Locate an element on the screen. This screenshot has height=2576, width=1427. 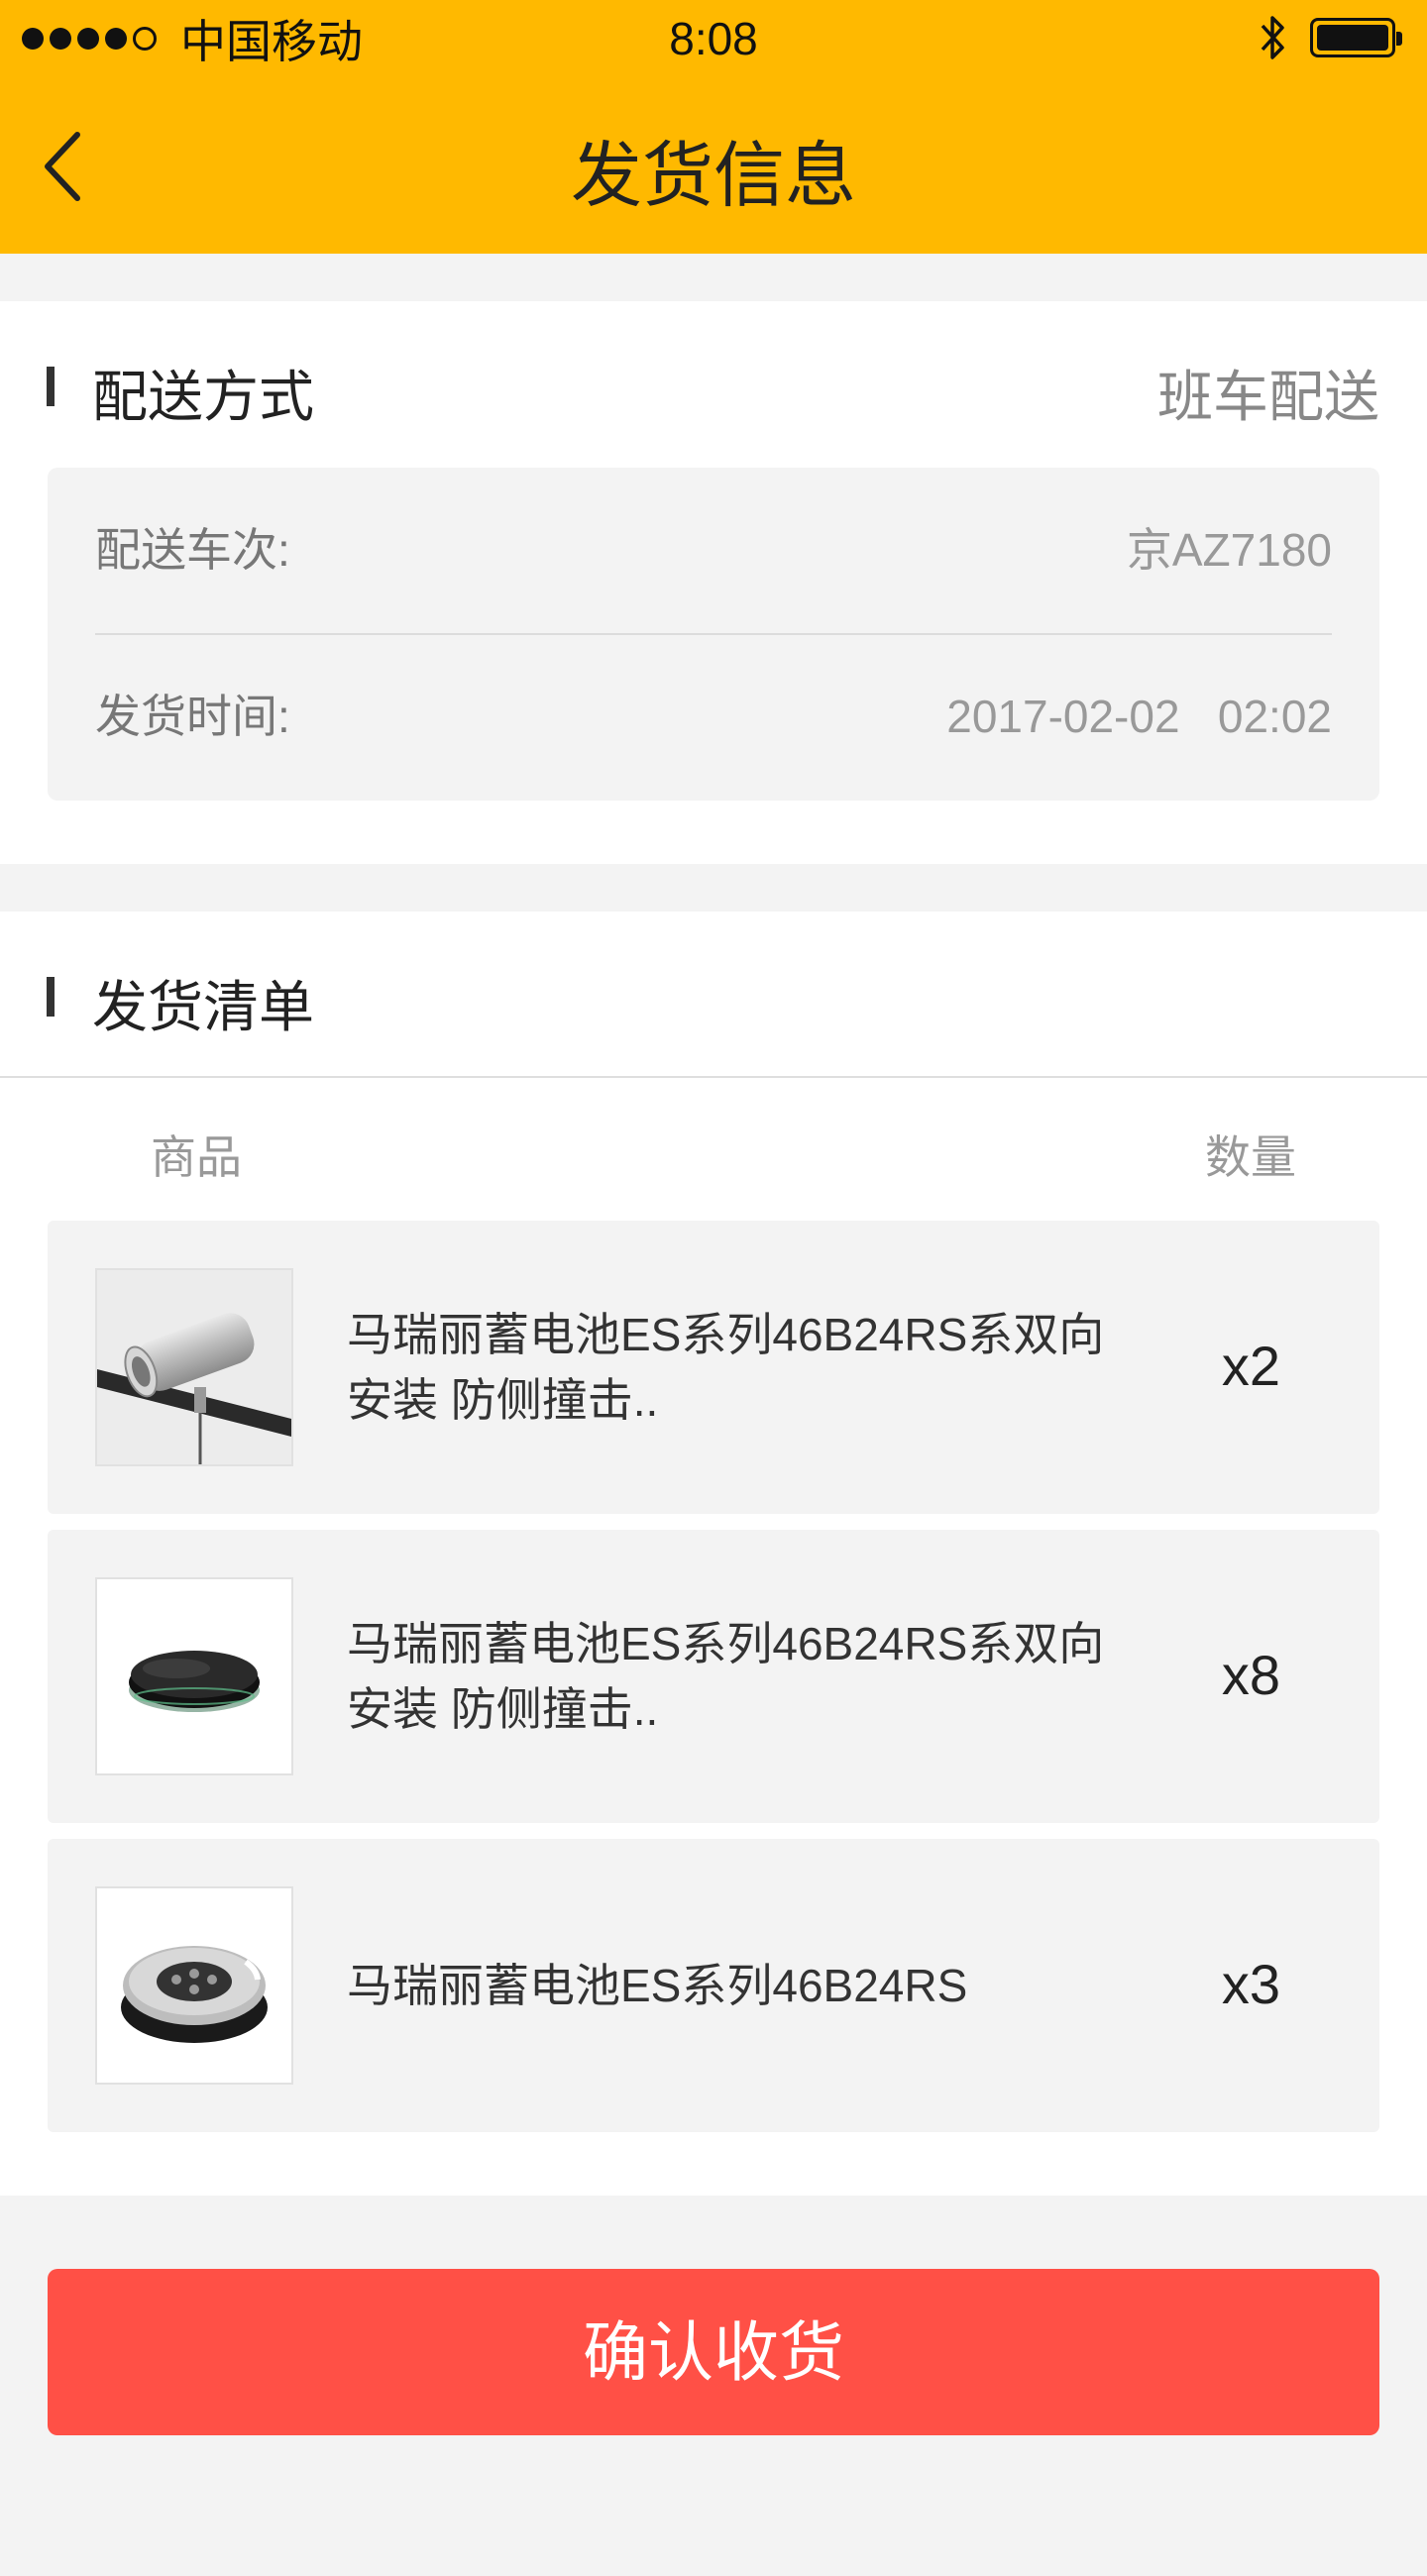
list-item: 马瑞丽蓄电池ES系列46B24RS系双向安装 防侧撞击.. x8 is located at coordinates (713, 1677).